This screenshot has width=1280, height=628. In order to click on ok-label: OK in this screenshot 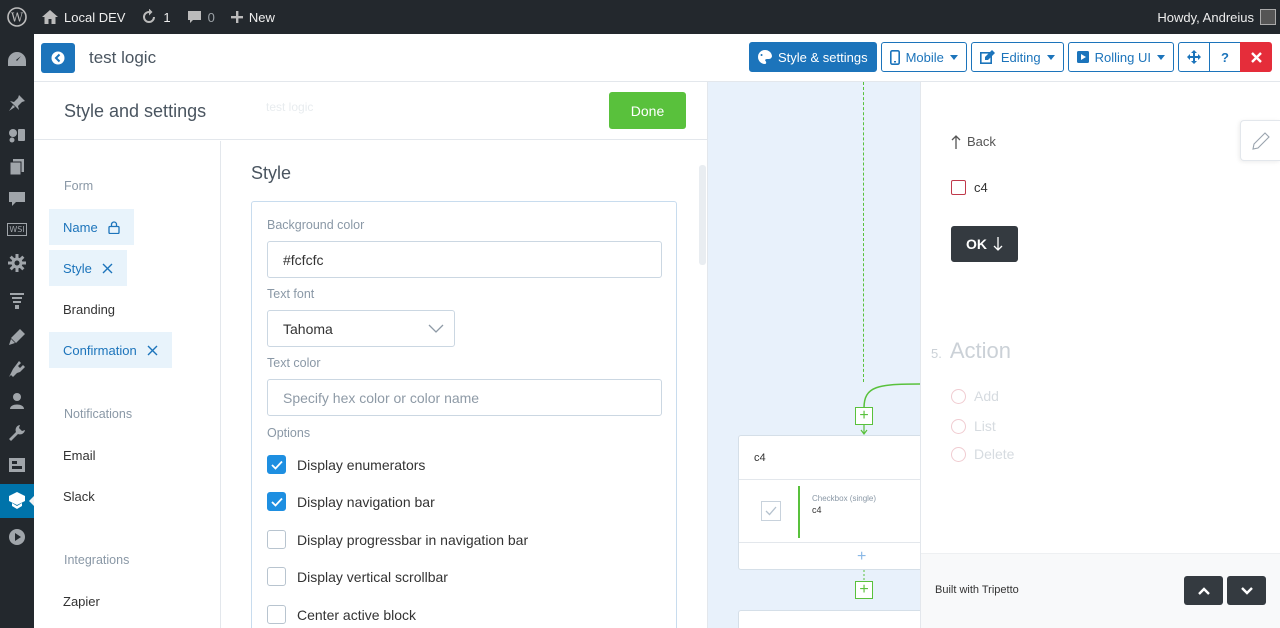, I will do `click(976, 244)`.